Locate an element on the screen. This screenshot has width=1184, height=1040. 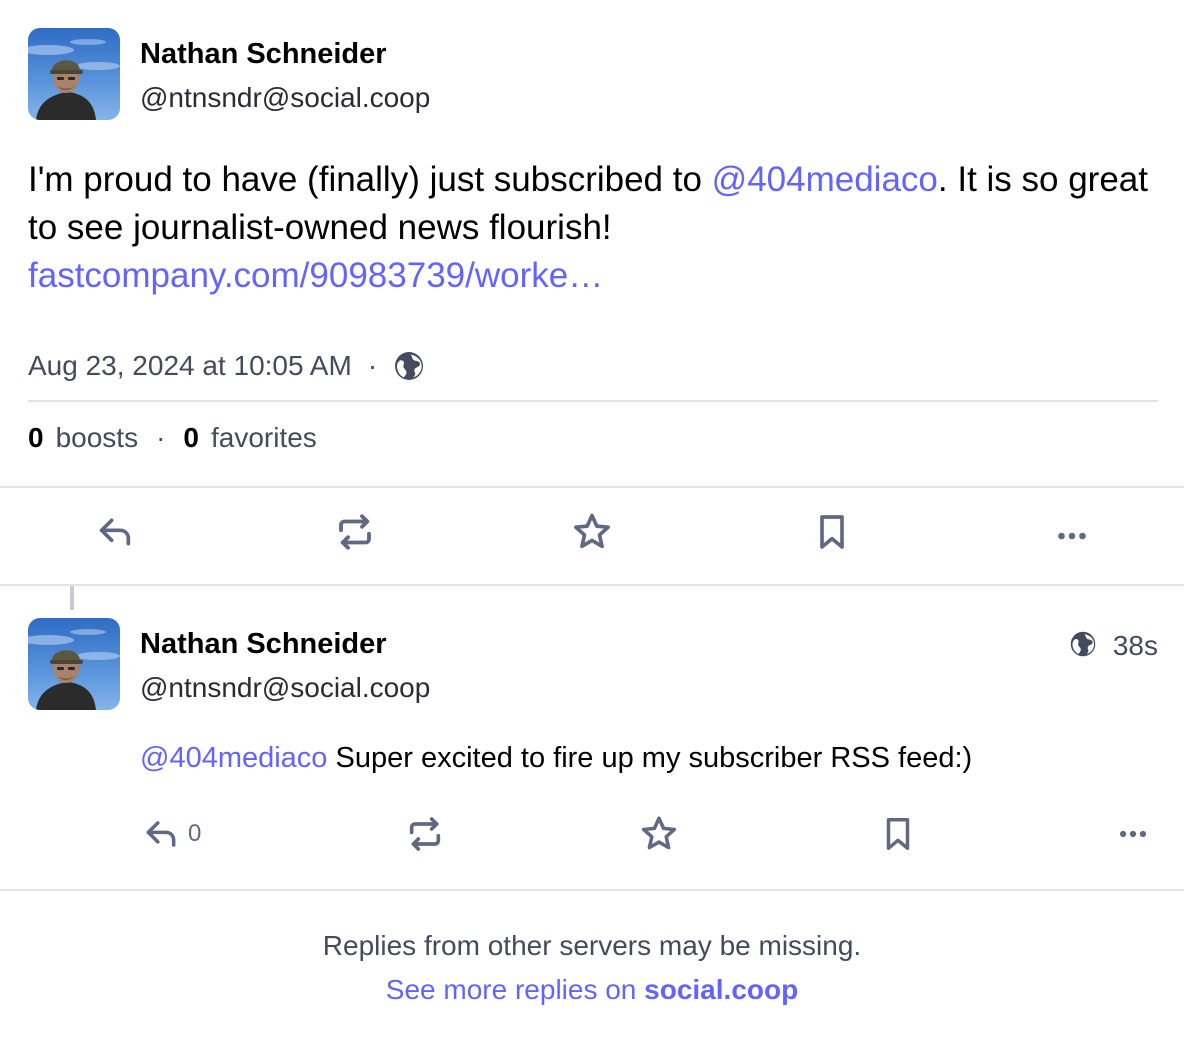
status-action-bar is located at coordinates (592, 536).